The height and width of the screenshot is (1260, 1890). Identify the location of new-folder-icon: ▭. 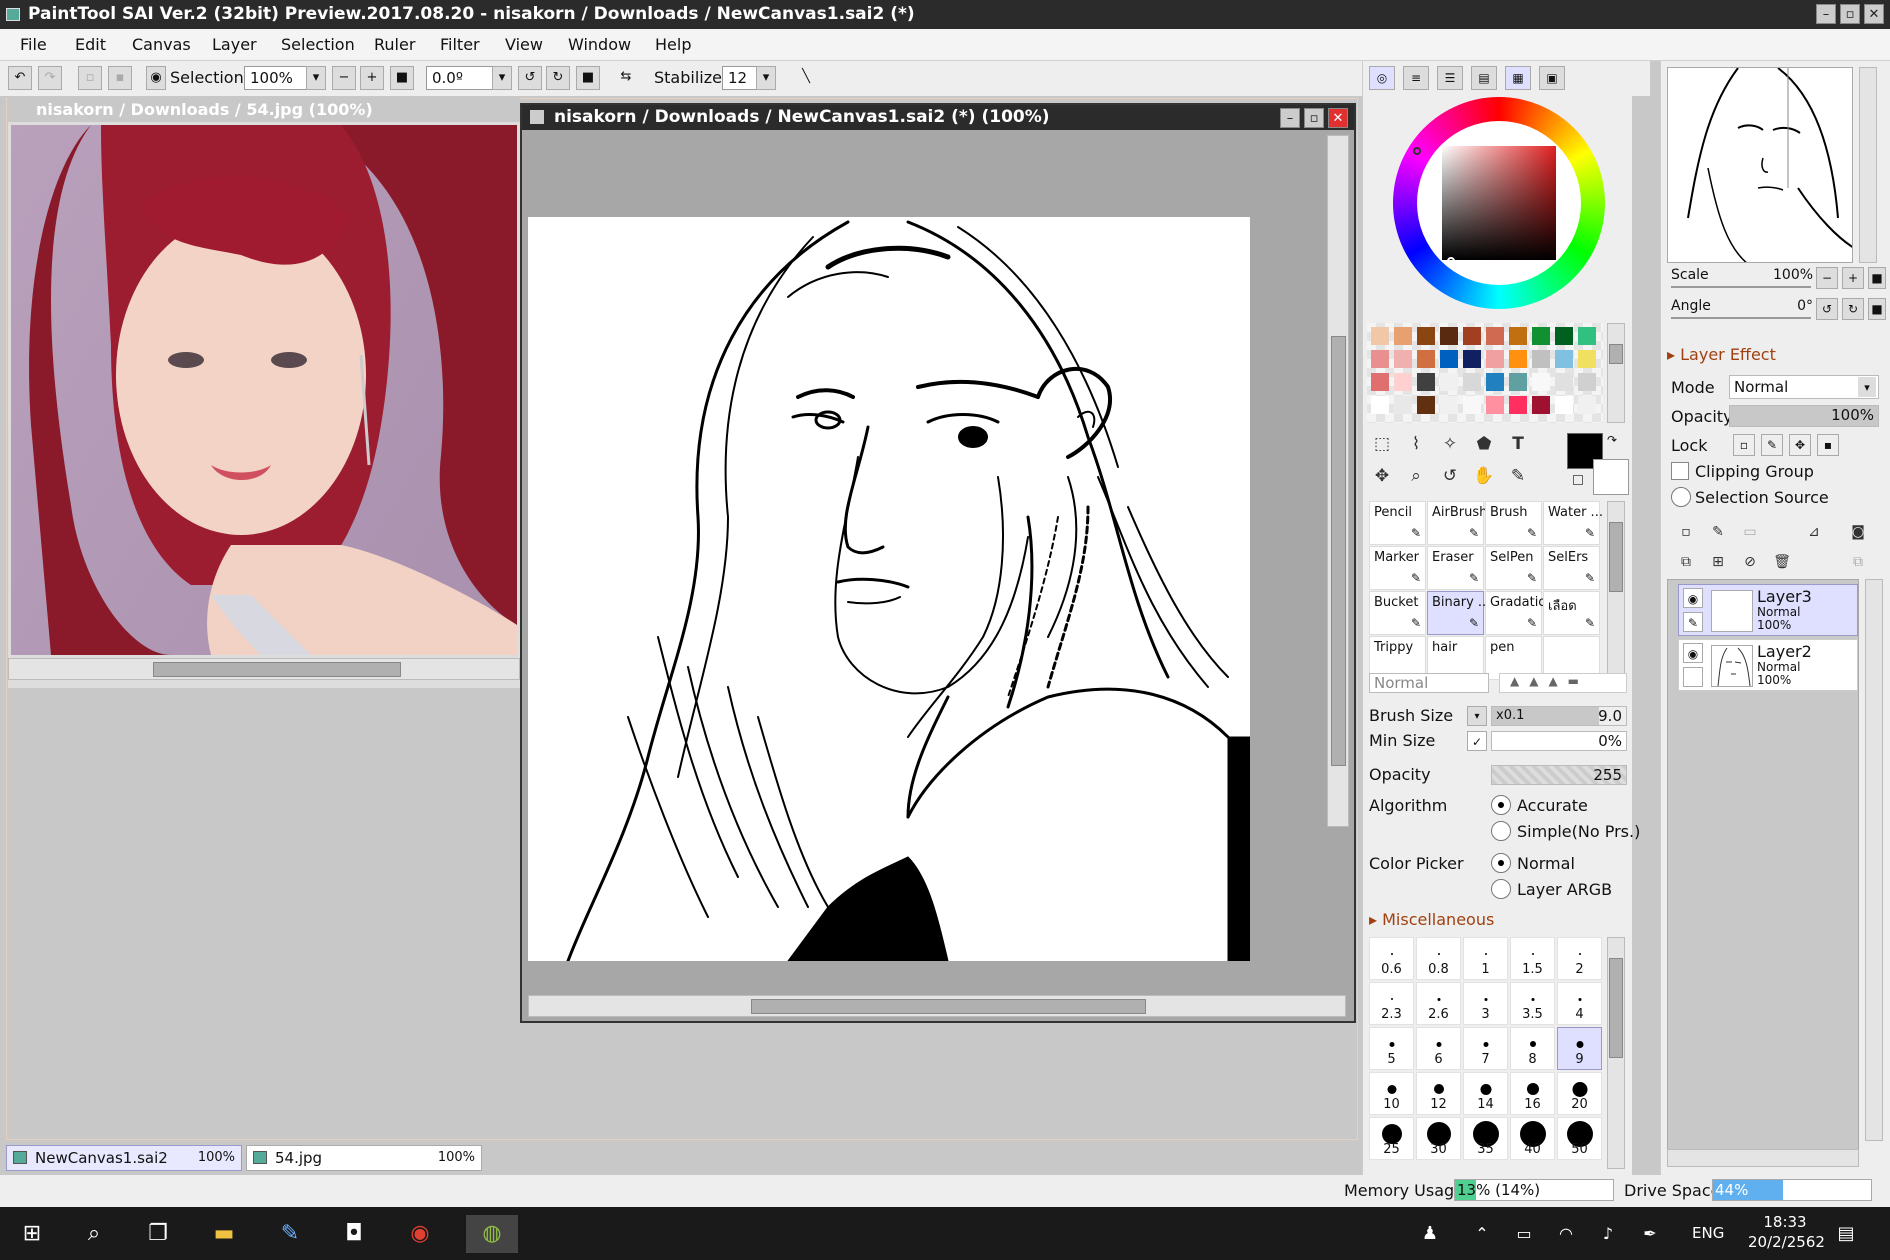
(1750, 532).